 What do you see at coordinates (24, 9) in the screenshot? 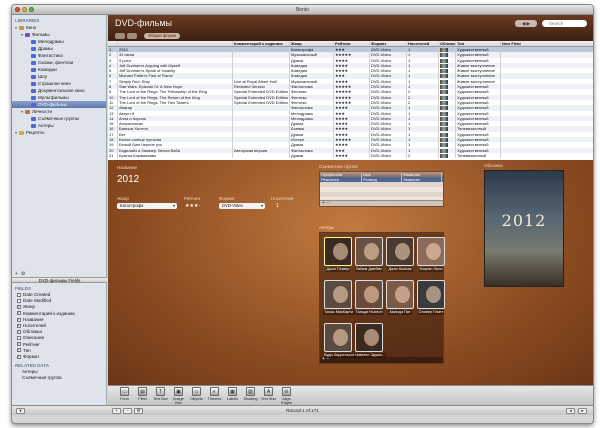
I see `minimize-icon` at bounding box center [24, 9].